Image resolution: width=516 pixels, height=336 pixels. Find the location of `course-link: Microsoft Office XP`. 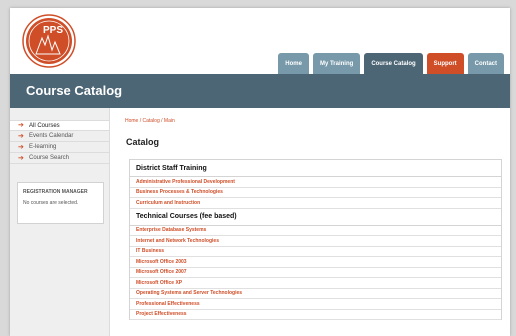

course-link: Microsoft Office XP is located at coordinates (315, 283).